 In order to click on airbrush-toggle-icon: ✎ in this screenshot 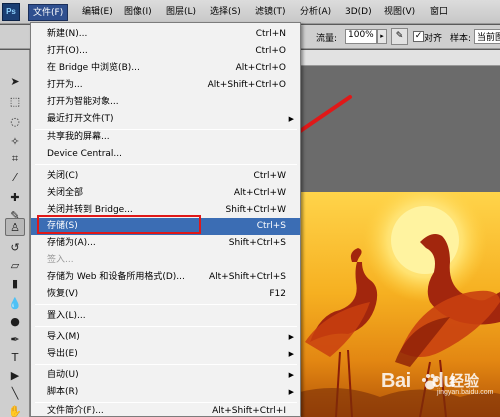, I will do `click(399, 36)`.